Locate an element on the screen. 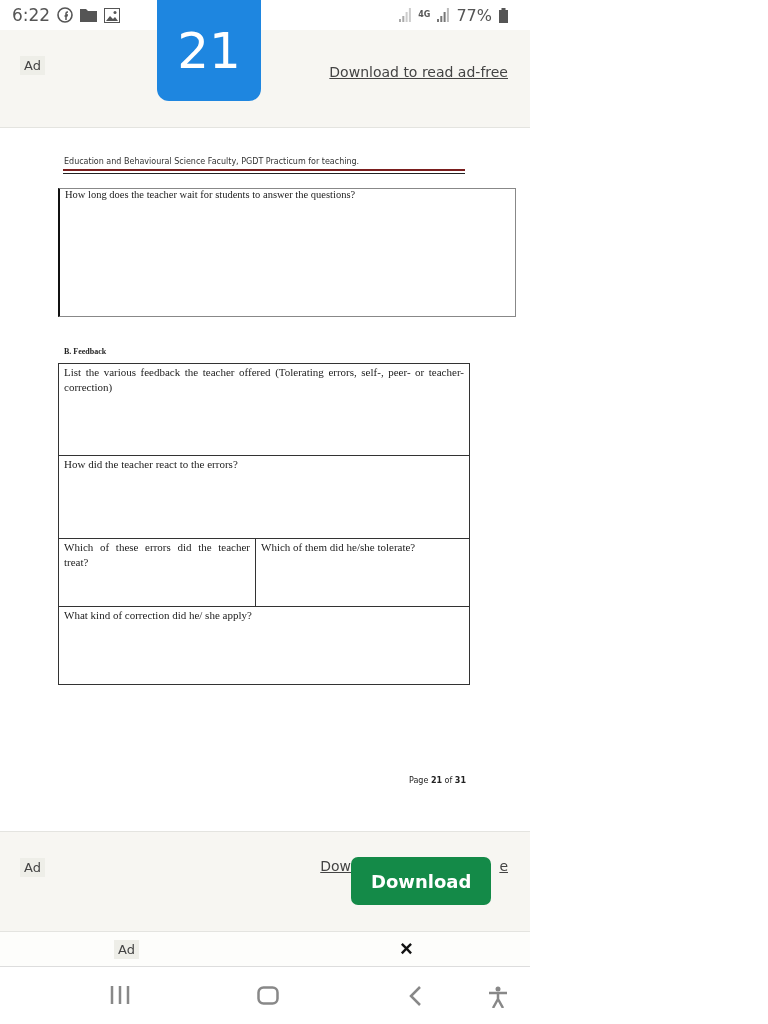 This screenshot has height=1024, width=768. section-heading: B. Feedback is located at coordinates (86, 351).